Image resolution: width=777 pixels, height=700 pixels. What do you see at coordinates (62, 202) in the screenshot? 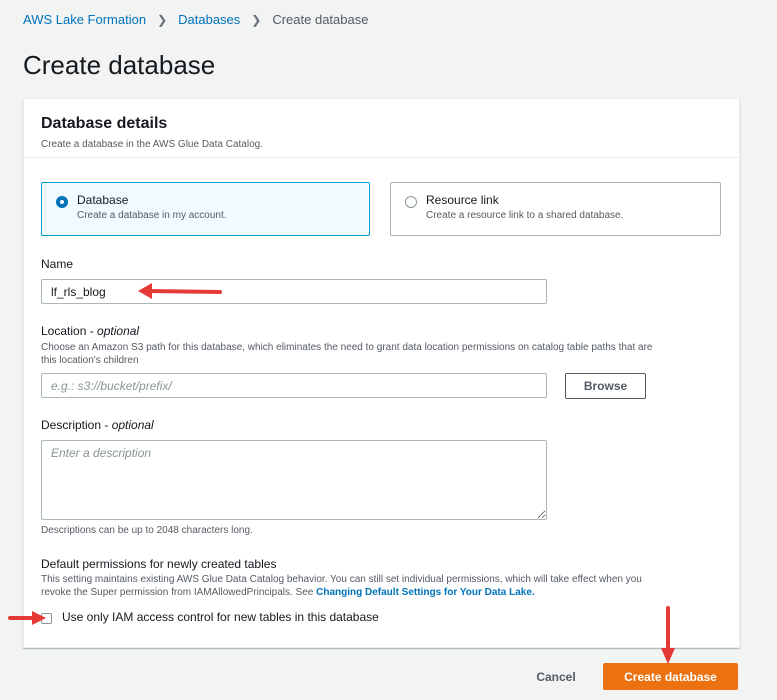
I see `database-radio` at bounding box center [62, 202].